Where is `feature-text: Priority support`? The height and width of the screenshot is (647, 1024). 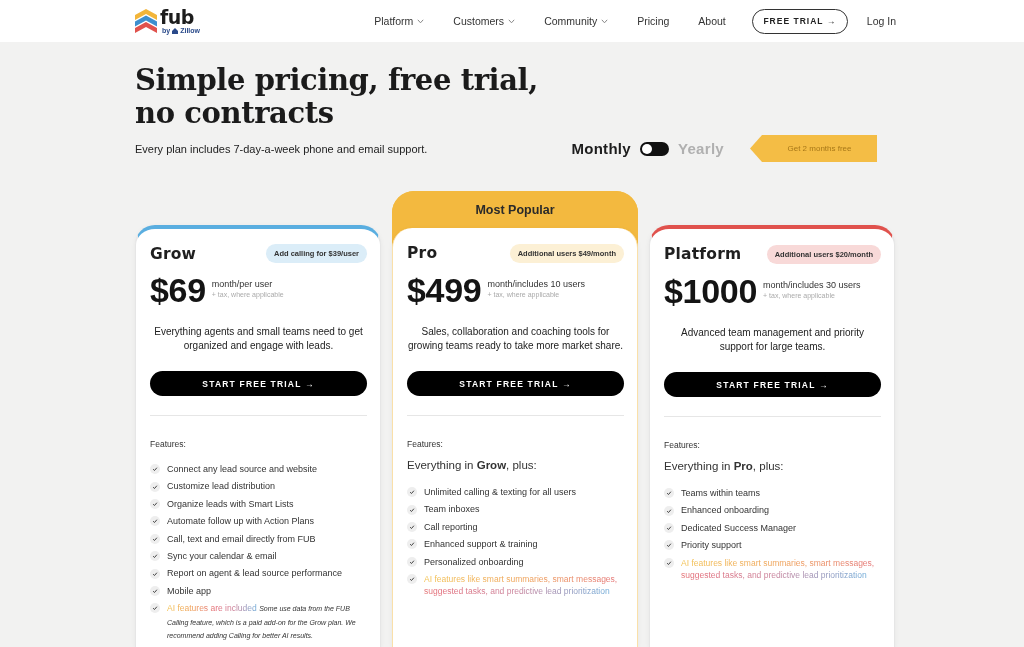 feature-text: Priority support is located at coordinates (711, 545).